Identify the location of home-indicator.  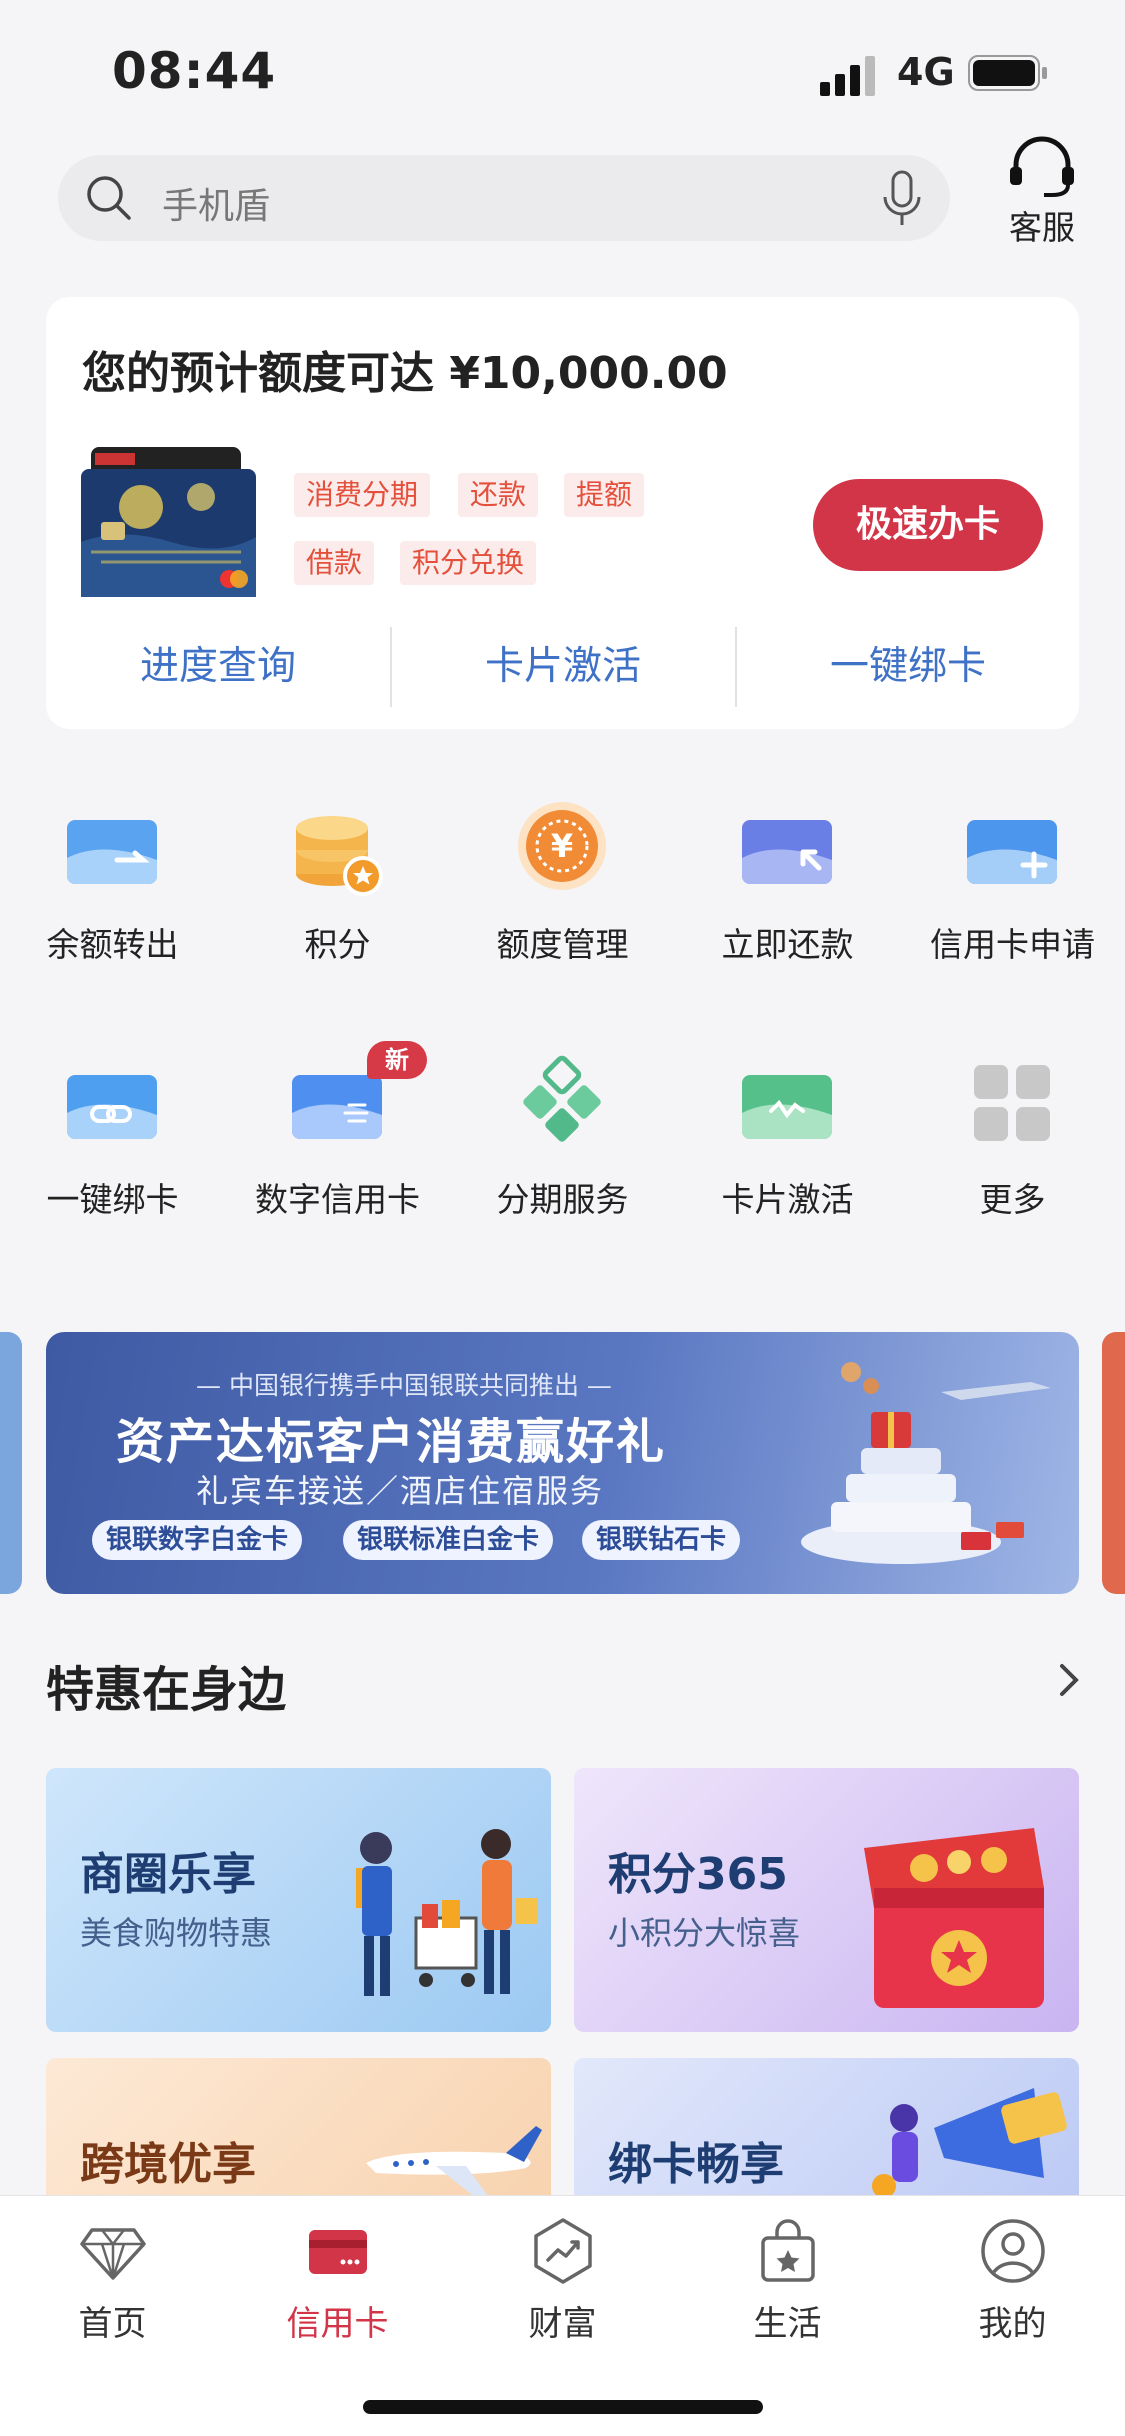
(563, 2407).